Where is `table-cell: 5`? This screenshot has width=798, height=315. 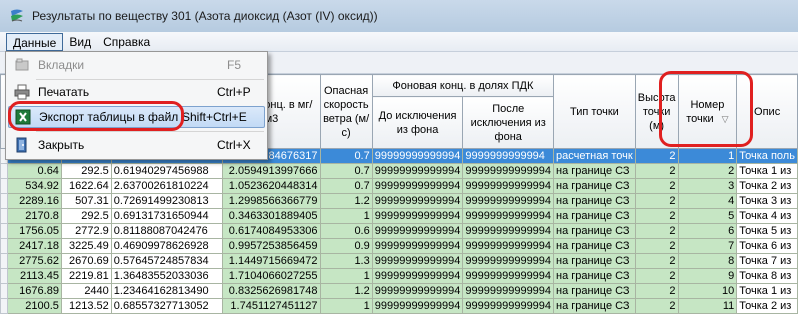 table-cell: 5 is located at coordinates (707, 216).